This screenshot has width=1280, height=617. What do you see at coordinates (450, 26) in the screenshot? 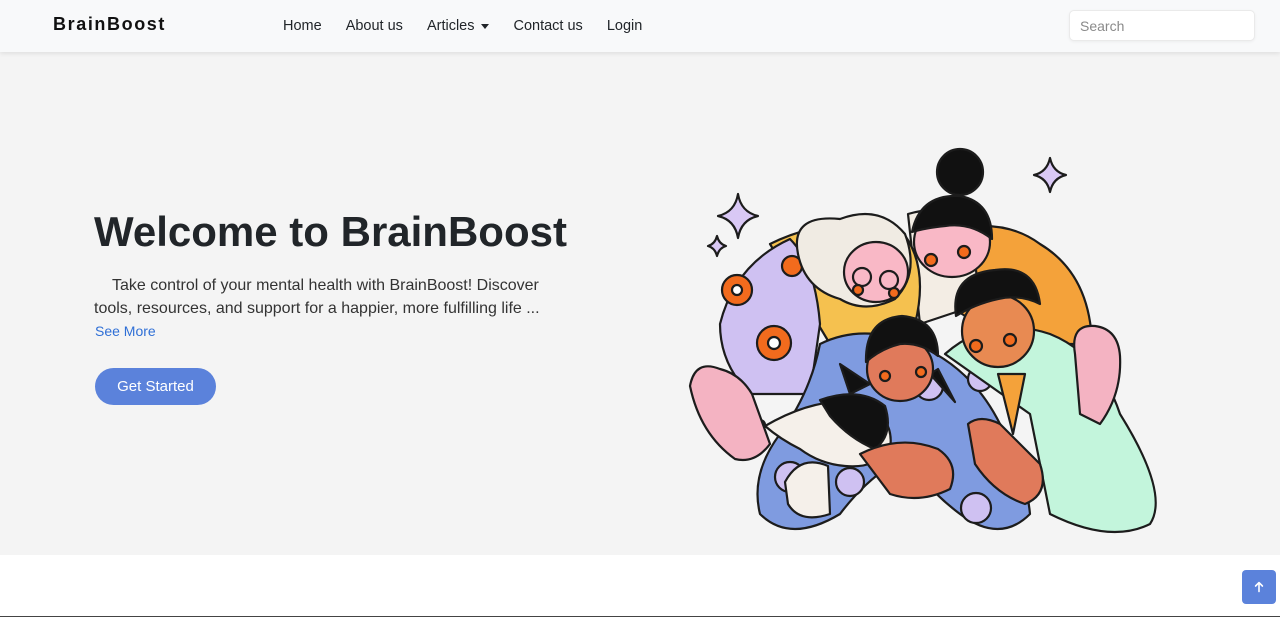
I see `nav-articles-label: Articles` at bounding box center [450, 26].